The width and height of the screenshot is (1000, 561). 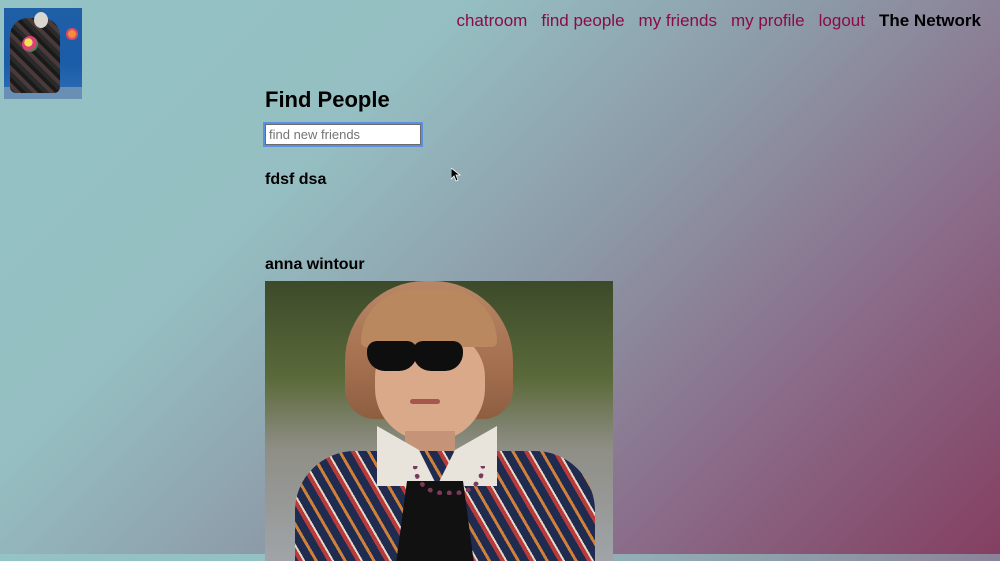 I want to click on nav-link-chatroom: chatroom, so click(x=491, y=21).